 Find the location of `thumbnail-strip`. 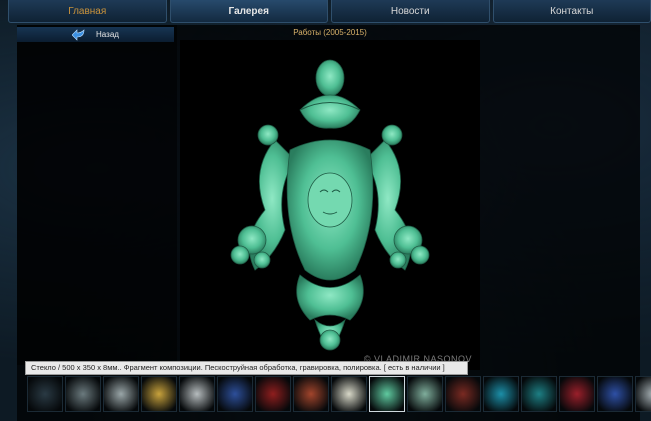

thumbnail-strip is located at coordinates (339, 394).